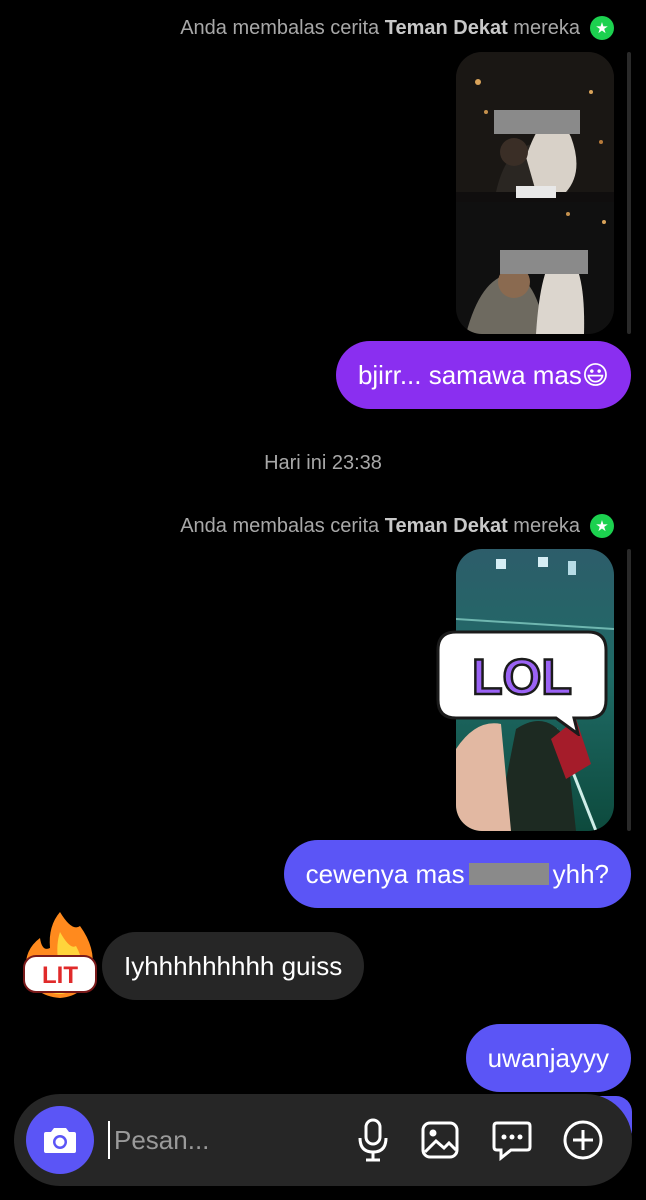  What do you see at coordinates (60, 955) in the screenshot?
I see `lit-sticker-avatar: LIT` at bounding box center [60, 955].